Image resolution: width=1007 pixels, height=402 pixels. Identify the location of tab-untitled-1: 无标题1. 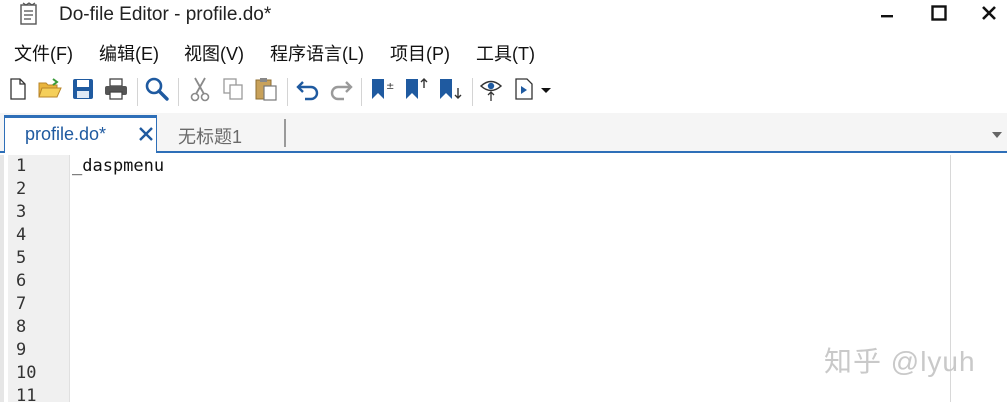
(210, 136).